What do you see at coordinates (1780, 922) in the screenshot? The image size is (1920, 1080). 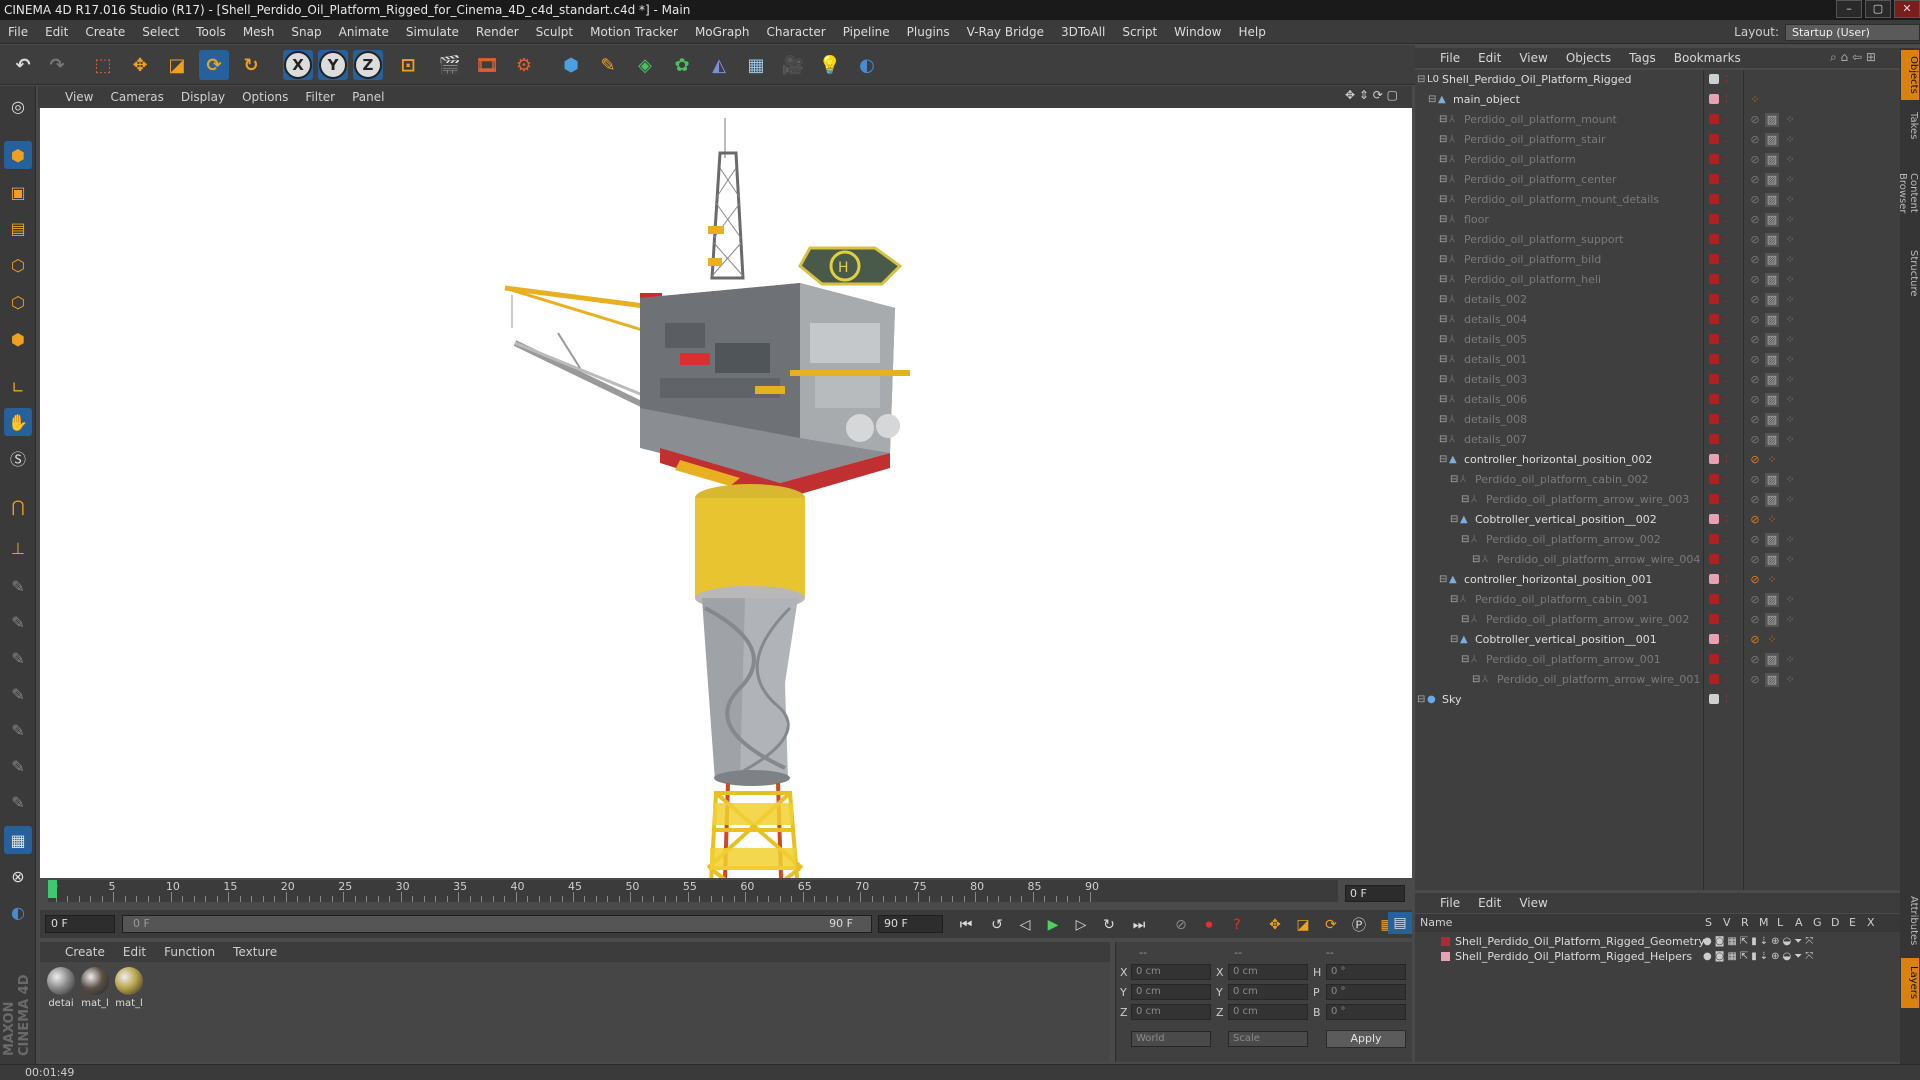 I see `layer-column-l: L` at bounding box center [1780, 922].